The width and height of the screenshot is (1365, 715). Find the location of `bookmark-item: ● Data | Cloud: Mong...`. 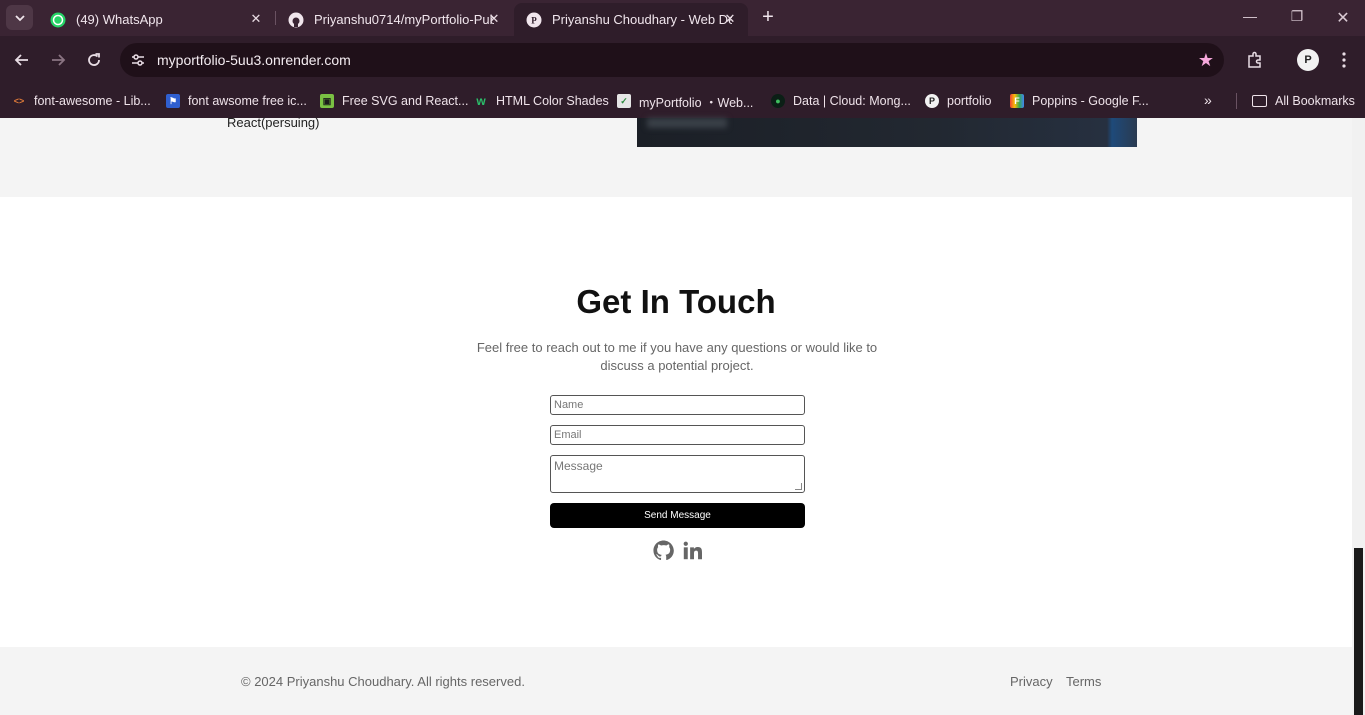

bookmark-item: ● Data | Cloud: Mong... is located at coordinates (841, 101).